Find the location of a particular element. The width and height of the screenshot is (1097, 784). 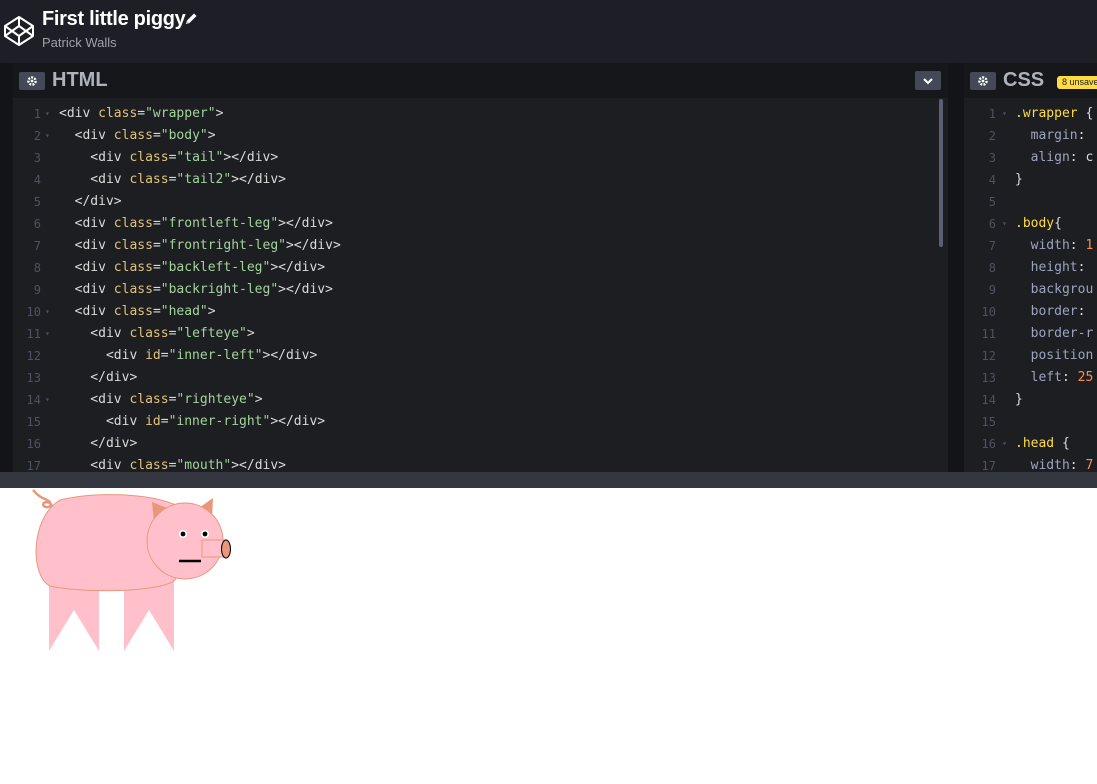

line-number: 5 is located at coordinates (37, 202).